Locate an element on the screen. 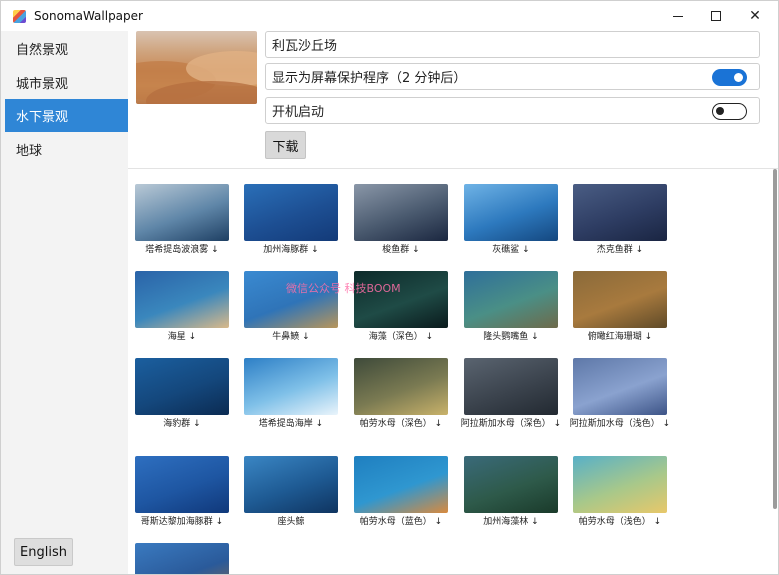 The image size is (779, 575). wallpaper-thumbnail-item: 加州海豚群 ↓ is located at coordinates (291, 220).